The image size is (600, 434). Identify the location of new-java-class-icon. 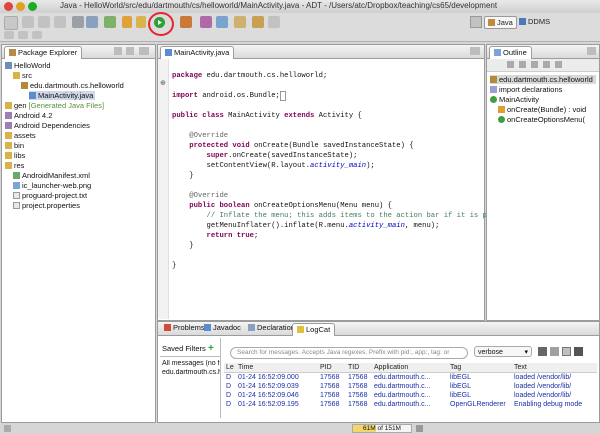
(206, 22).